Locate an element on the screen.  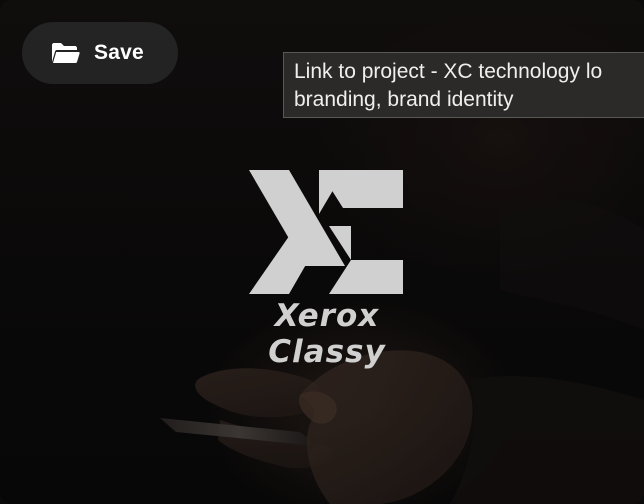
tooltip-line-2: branding, brand identity is located at coordinates (404, 99).